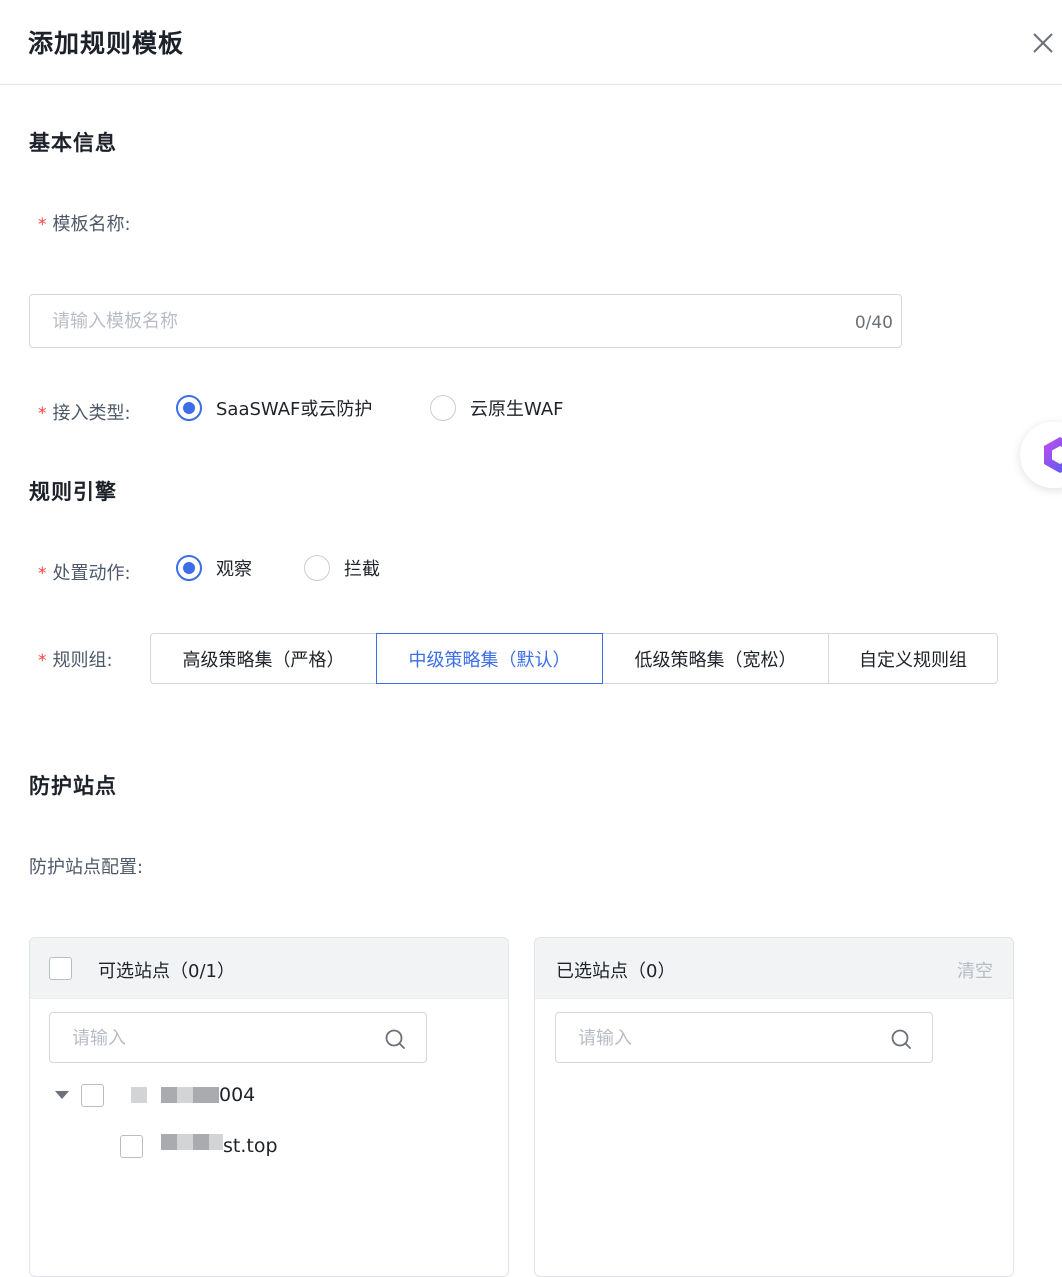  Describe the element at coordinates (73, 143) in the screenshot. I see `section-title-basic: 基本信息` at that location.